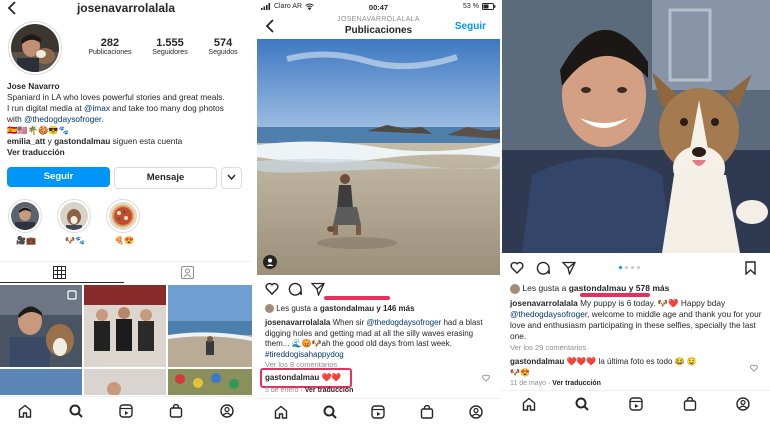  What do you see at coordinates (222, 46) in the screenshot?
I see `stat-following: 574 Seguidos` at bounding box center [222, 46].